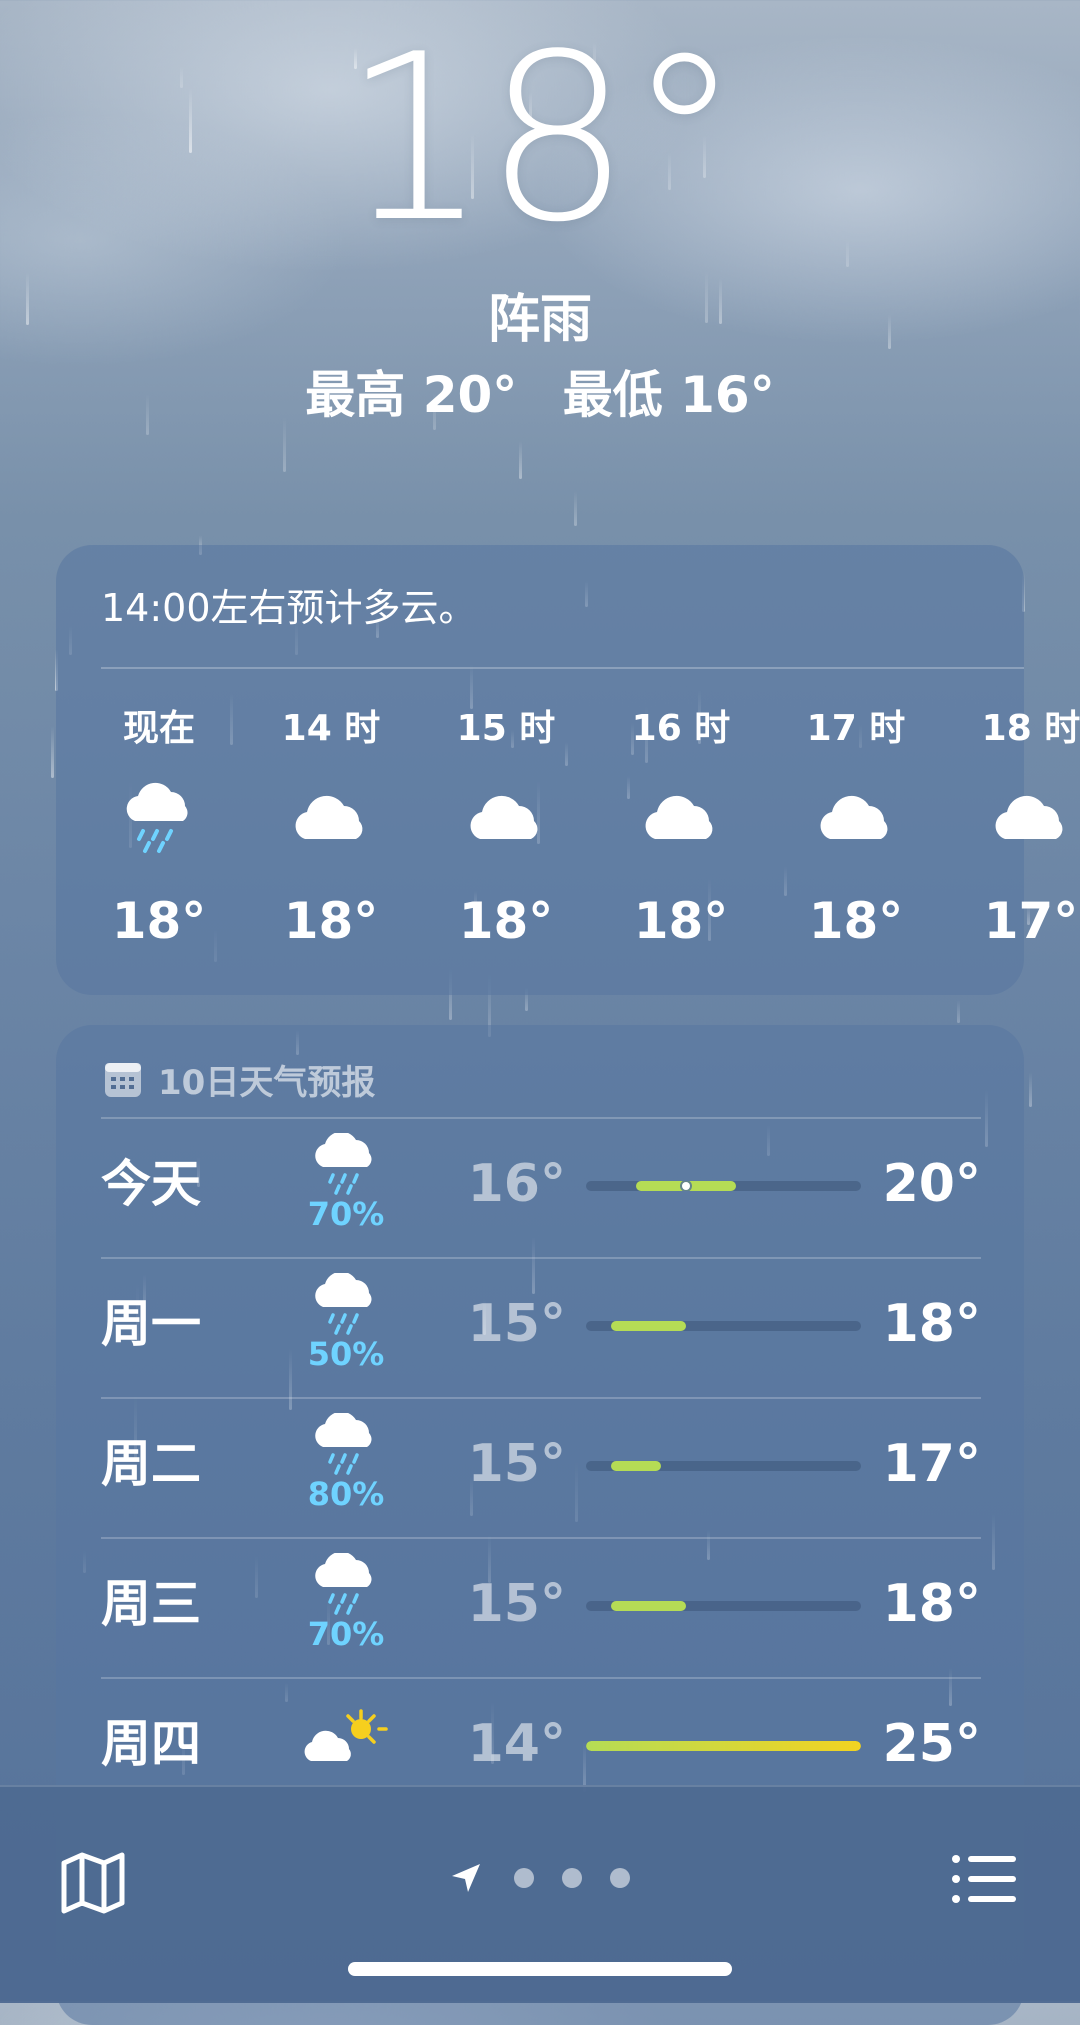 Image resolution: width=1080 pixels, height=2025 pixels. What do you see at coordinates (540, 1969) in the screenshot?
I see `home-indicator` at bounding box center [540, 1969].